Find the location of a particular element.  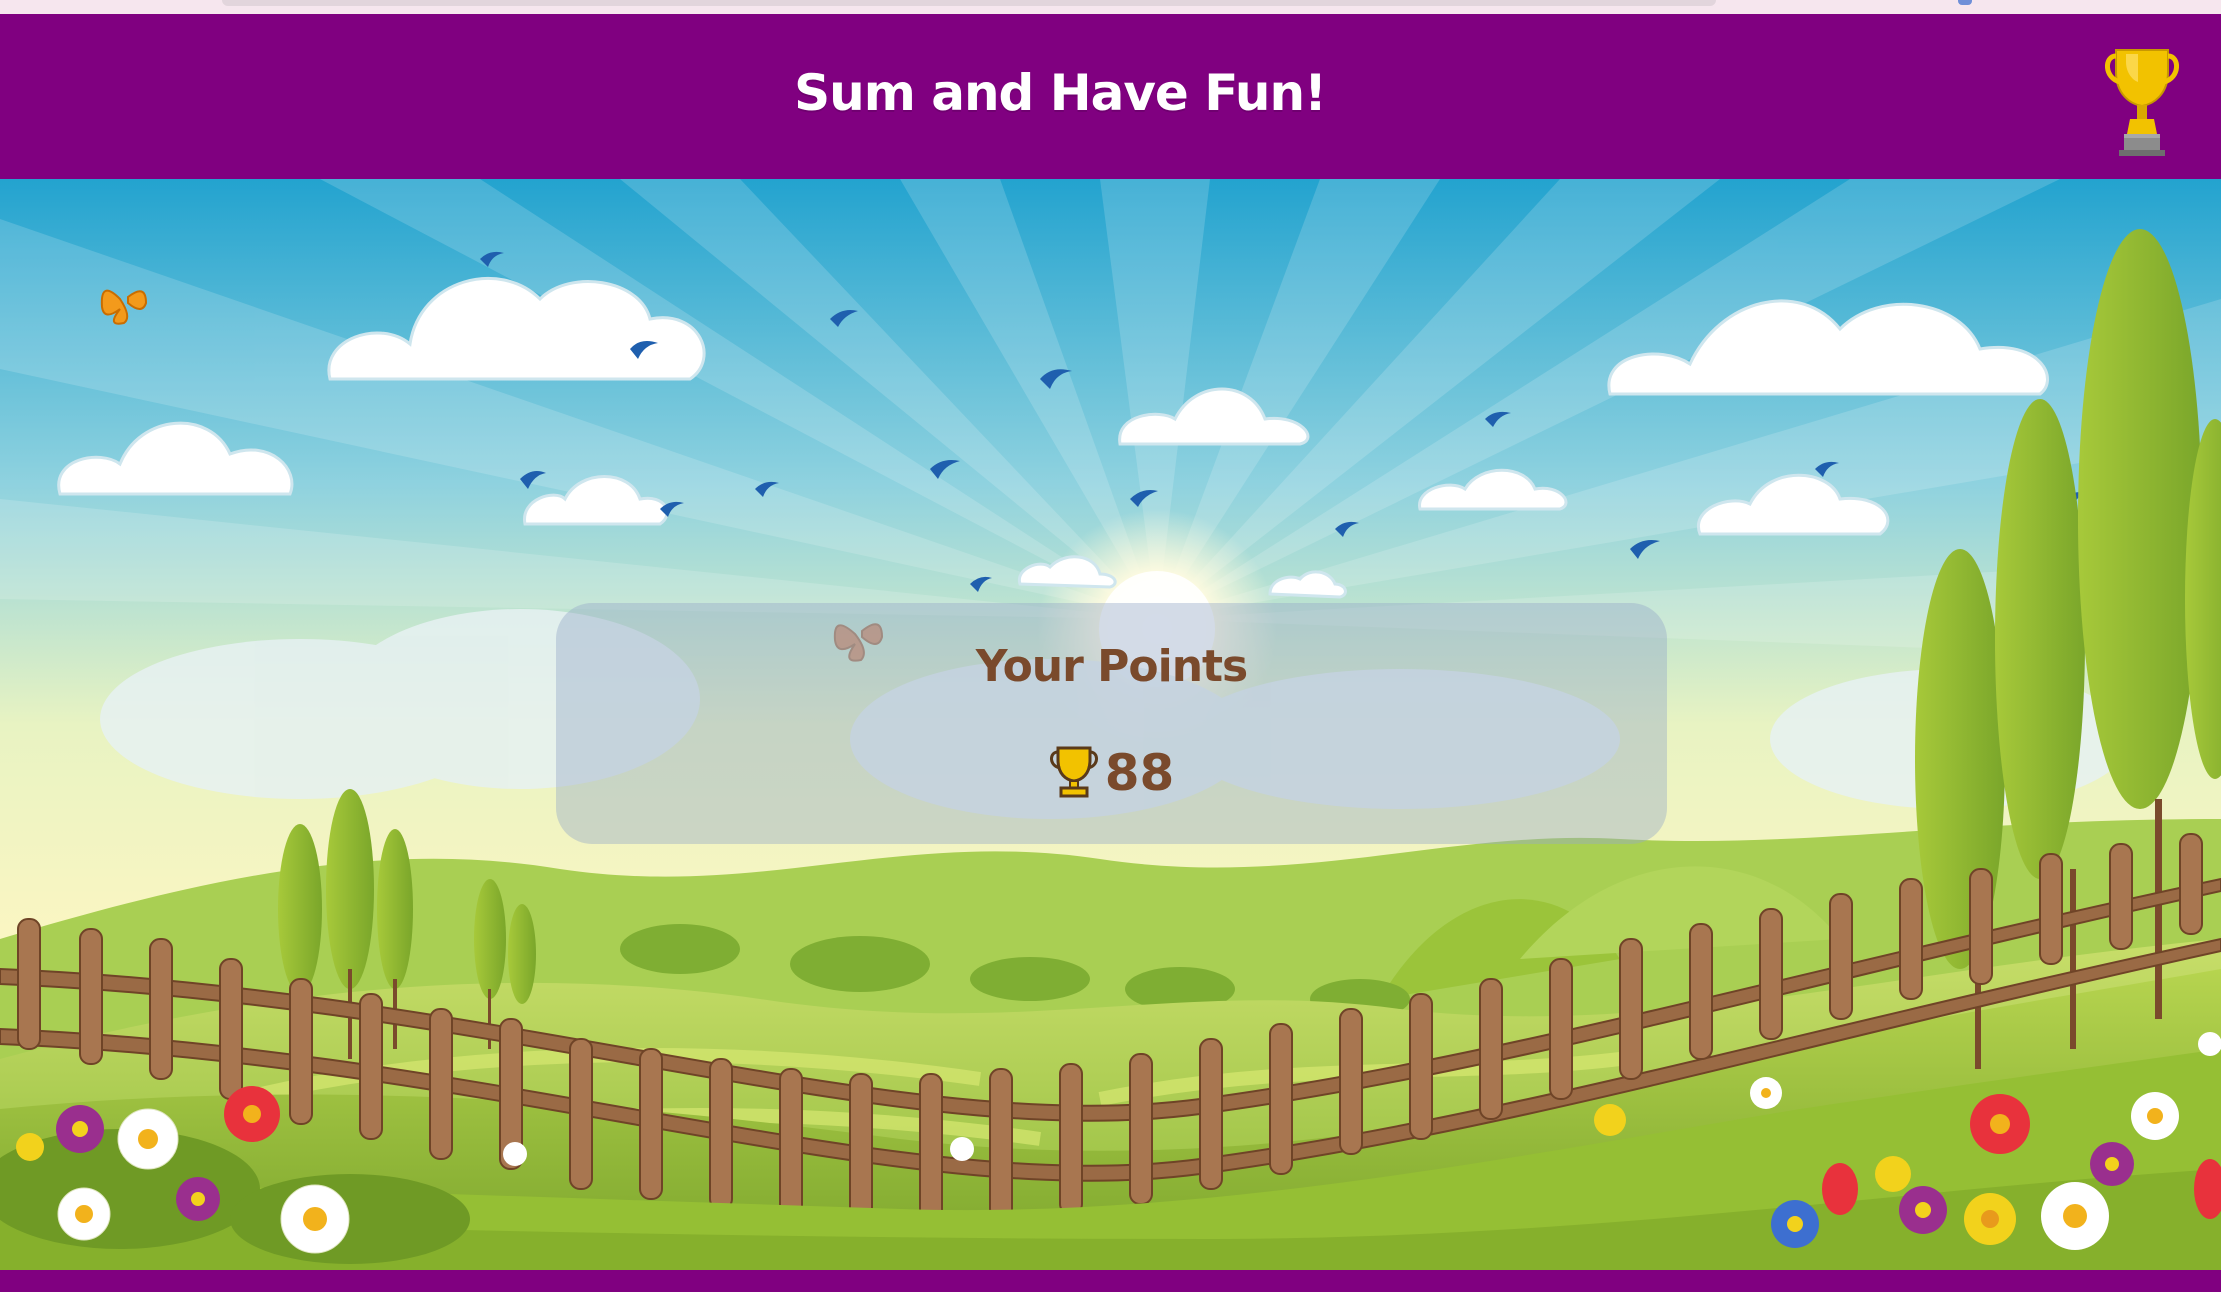

address-bar is located at coordinates (969, 3).